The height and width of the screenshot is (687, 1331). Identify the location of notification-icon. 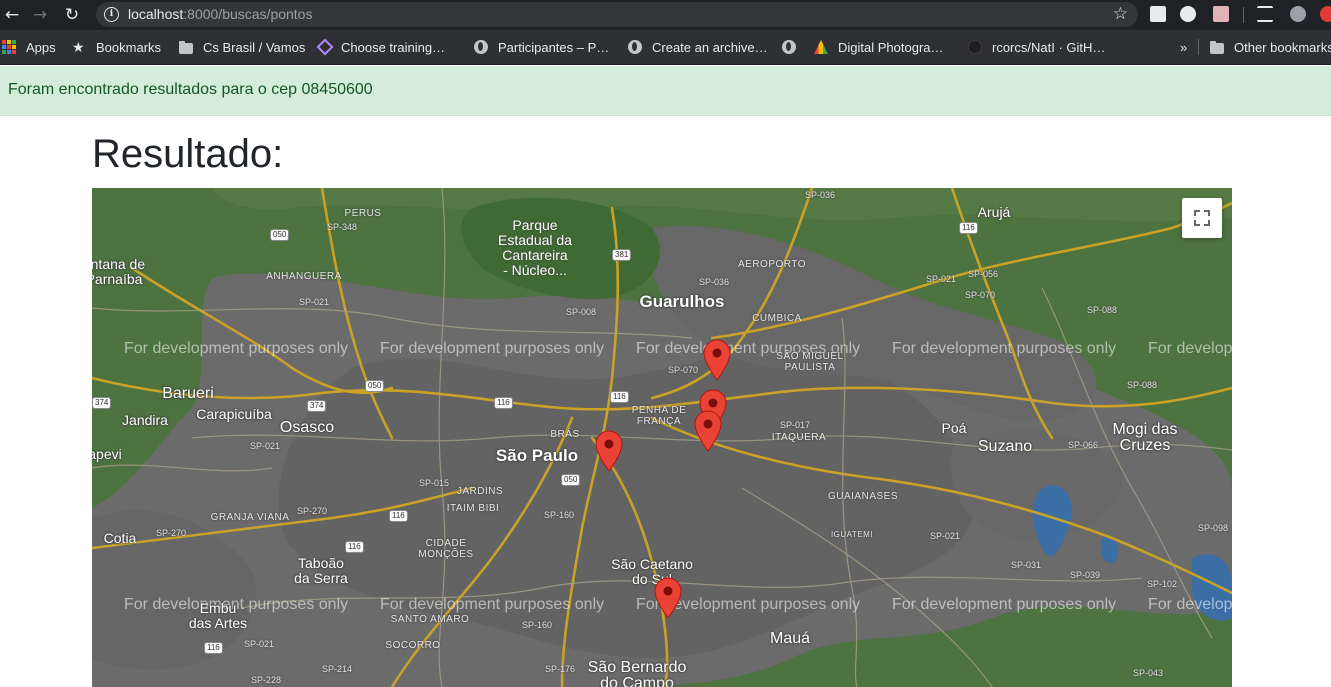
(1325, 14).